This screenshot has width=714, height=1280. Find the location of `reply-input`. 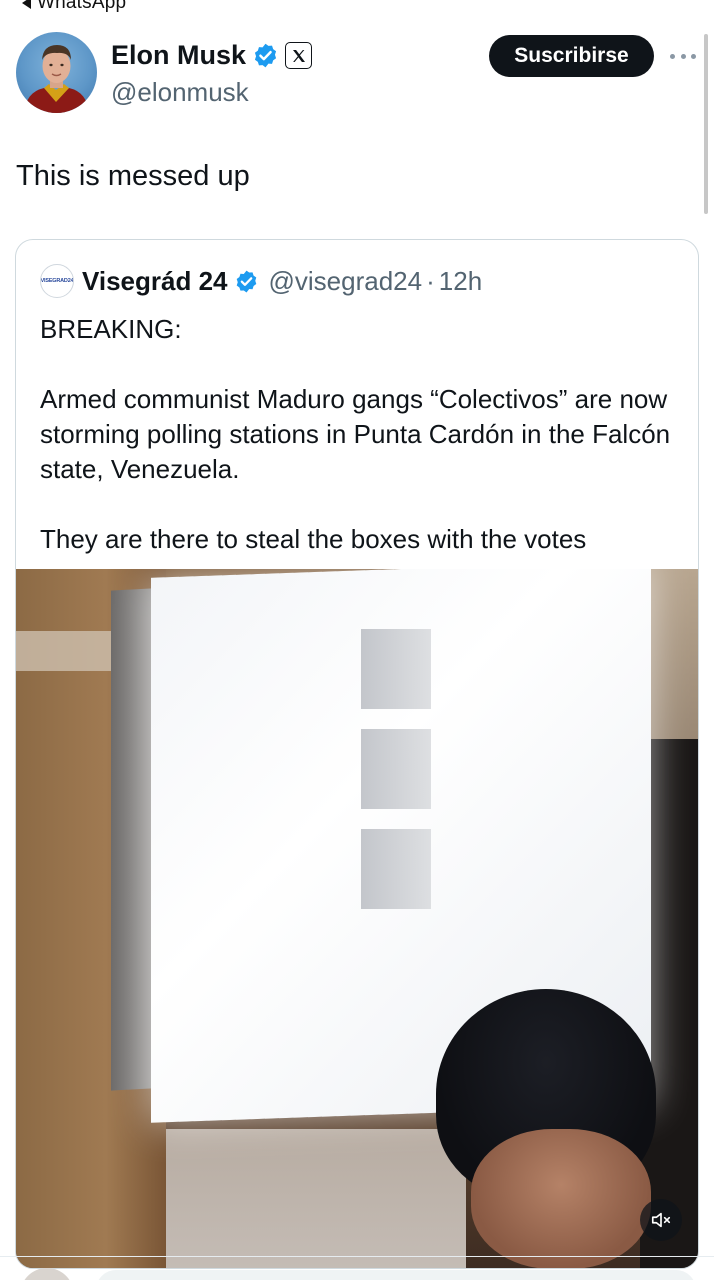

reply-input is located at coordinates (396, 1275).